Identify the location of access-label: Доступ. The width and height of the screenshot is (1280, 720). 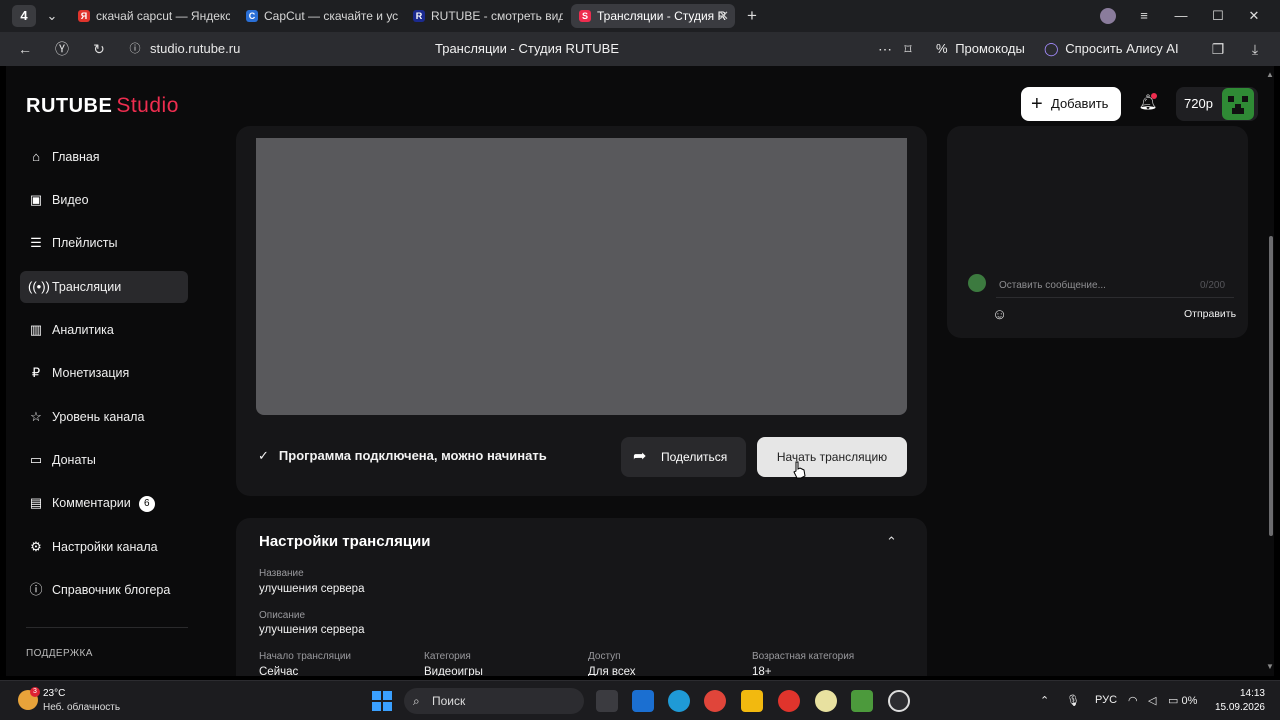
(604, 656).